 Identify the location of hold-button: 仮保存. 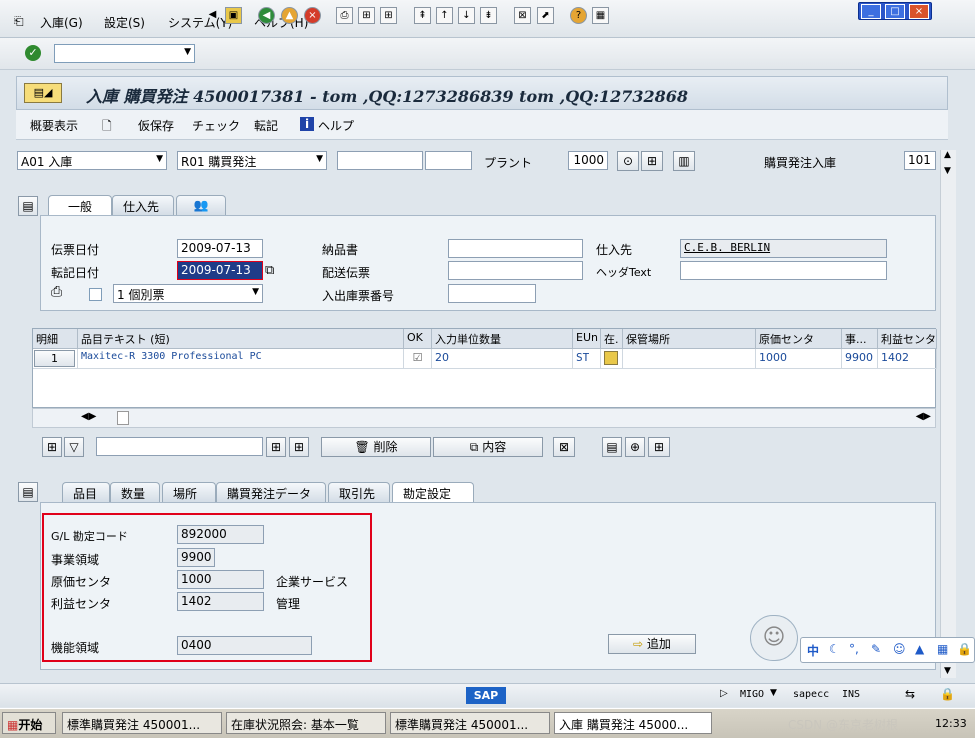
(156, 125).